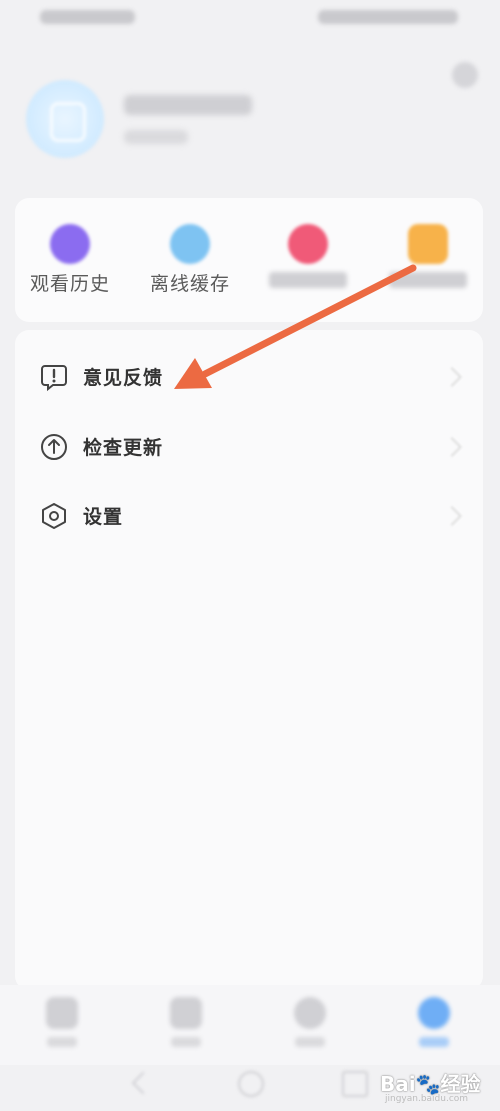 This screenshot has height=1111, width=500. Describe the element at coordinates (143, 1083) in the screenshot. I see `back-icon` at that location.